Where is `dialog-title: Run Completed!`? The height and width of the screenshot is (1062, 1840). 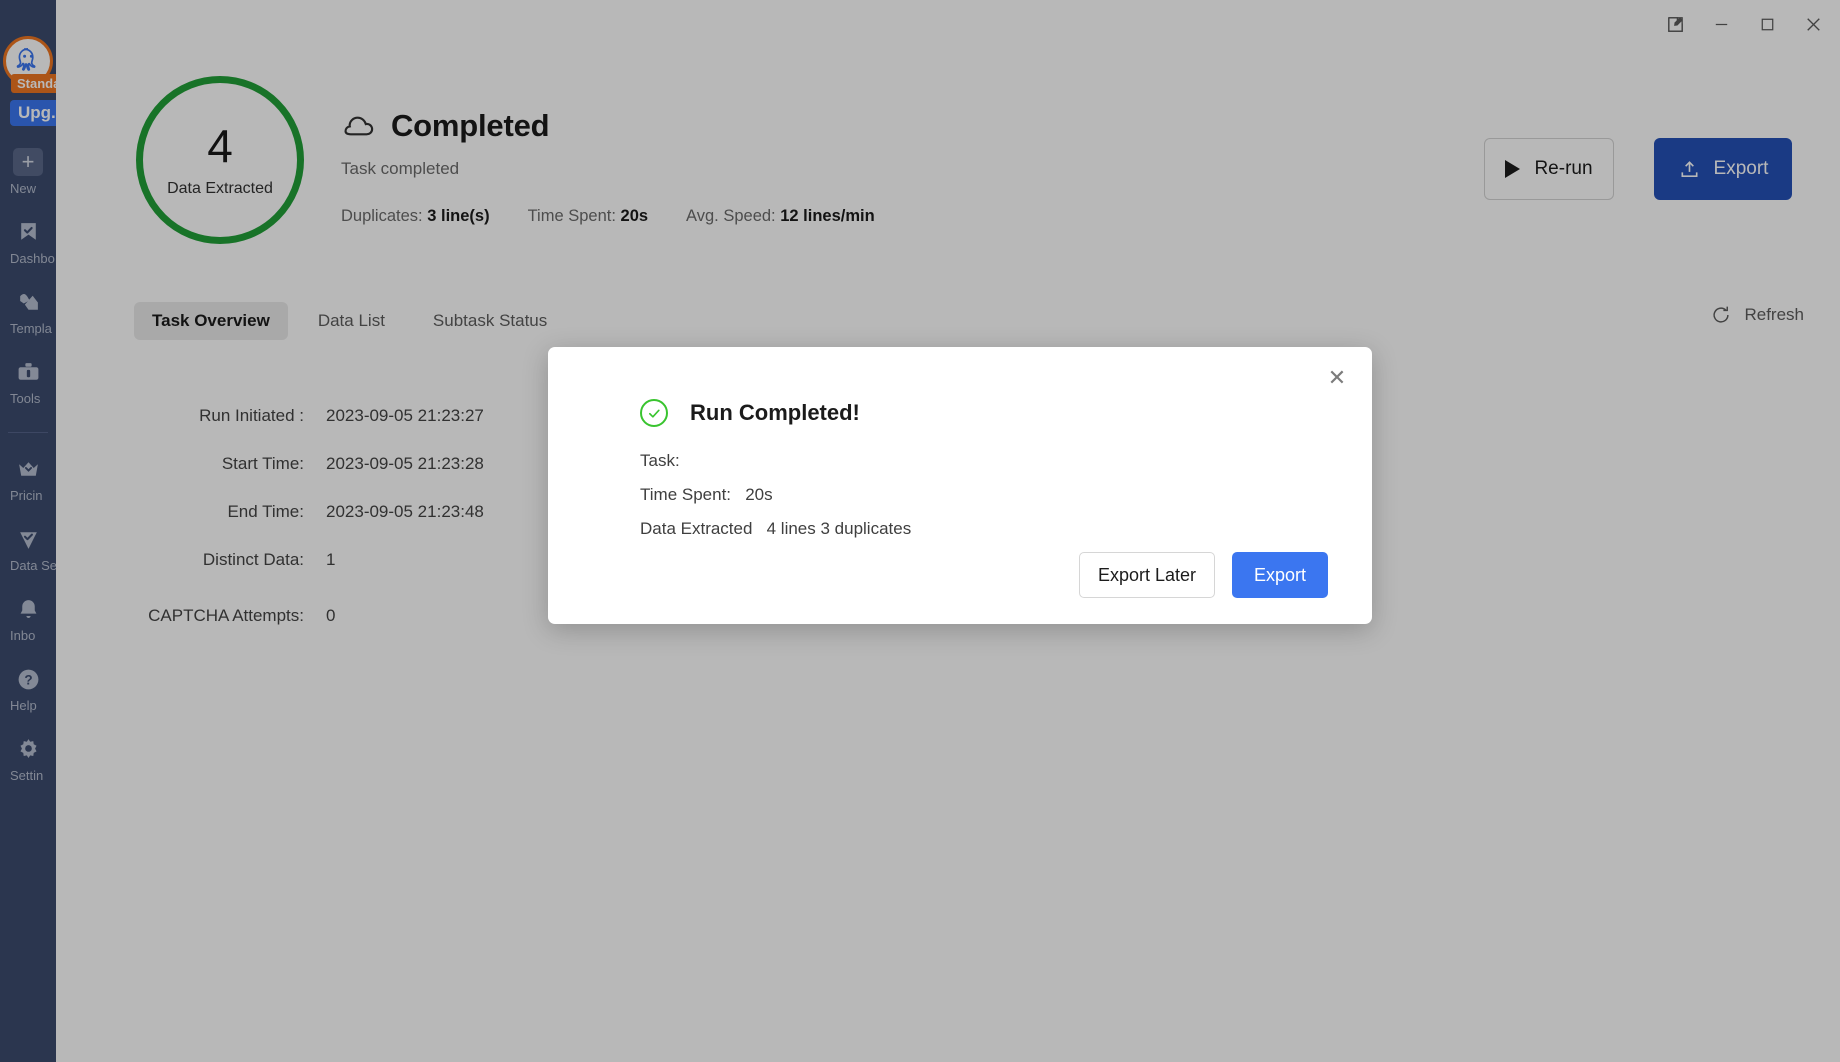
dialog-title: Run Completed! is located at coordinates (775, 412).